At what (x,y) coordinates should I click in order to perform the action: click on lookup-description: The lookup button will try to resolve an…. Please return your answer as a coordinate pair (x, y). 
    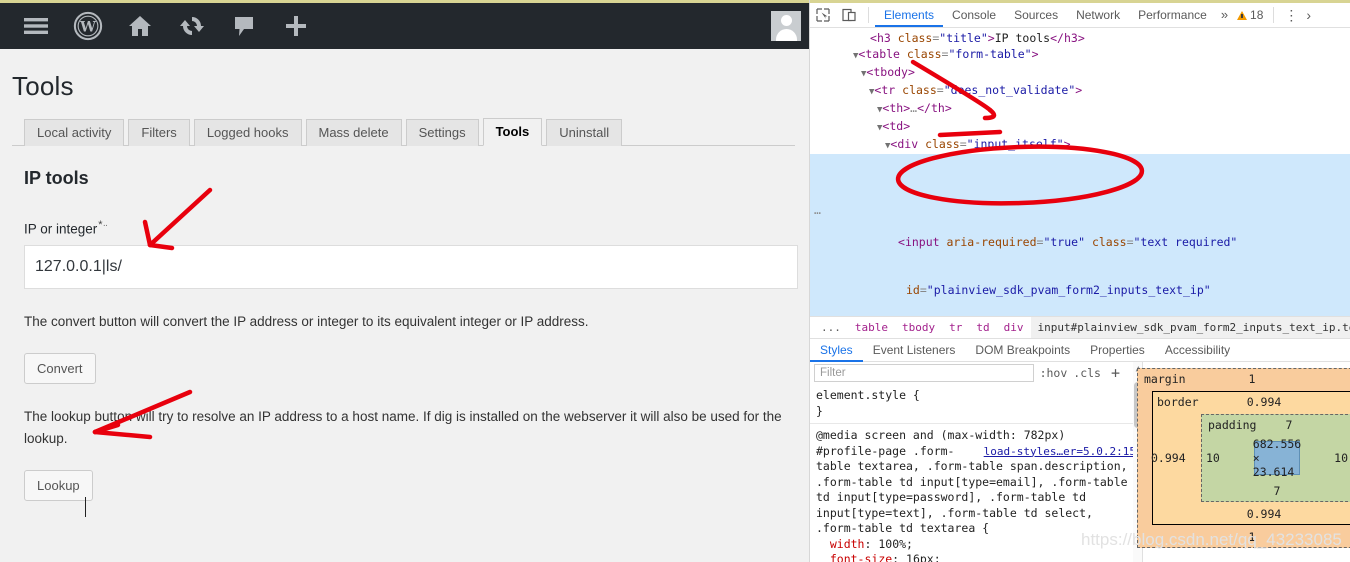
    Looking at the image, I should click on (403, 427).